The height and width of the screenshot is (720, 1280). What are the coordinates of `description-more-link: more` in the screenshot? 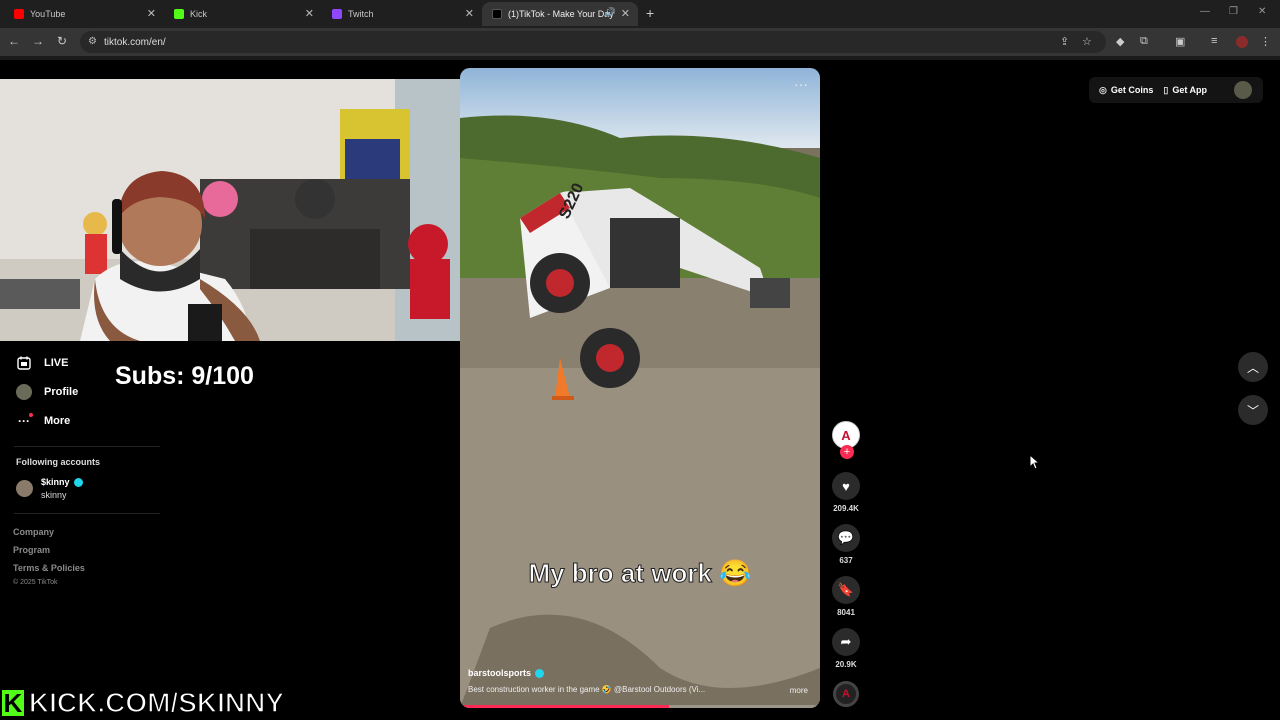 It's located at (799, 690).